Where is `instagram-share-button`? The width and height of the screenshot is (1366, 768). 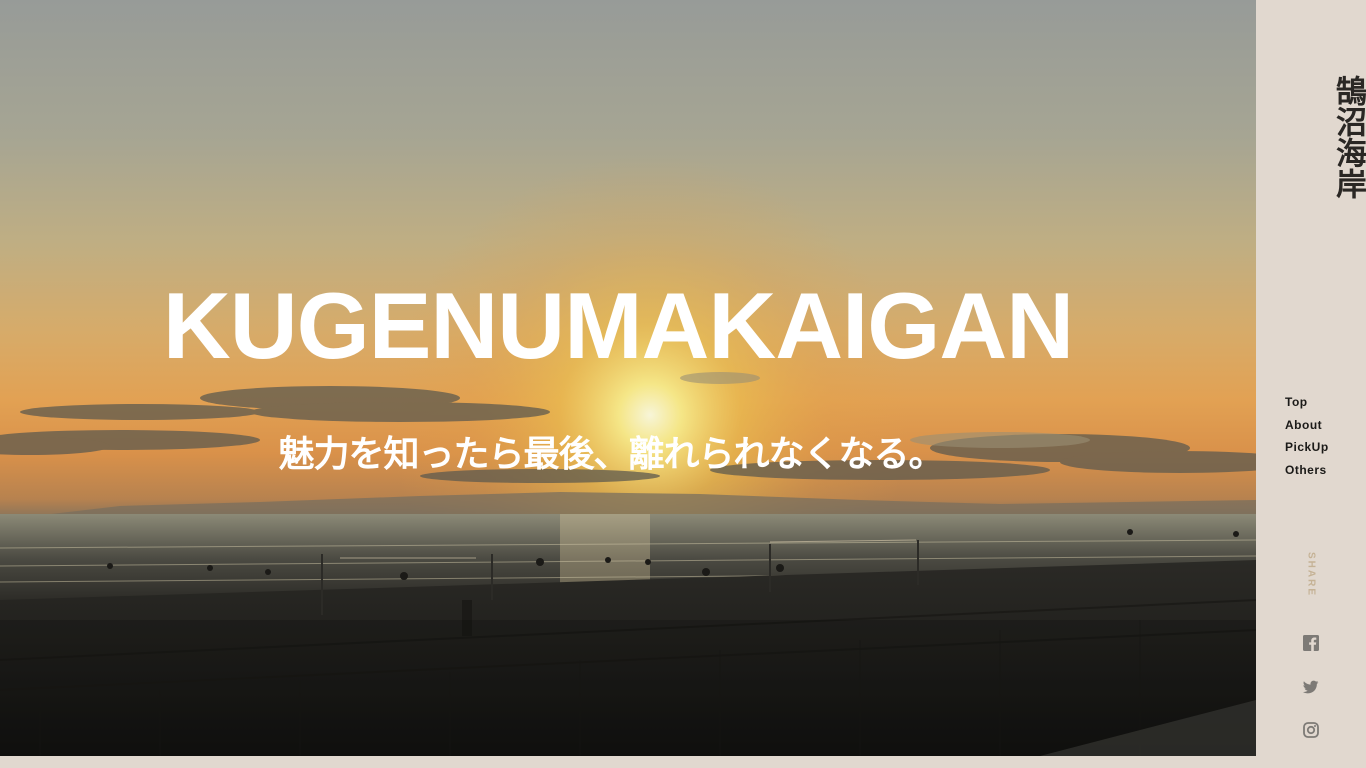
instagram-share-button is located at coordinates (1311, 730).